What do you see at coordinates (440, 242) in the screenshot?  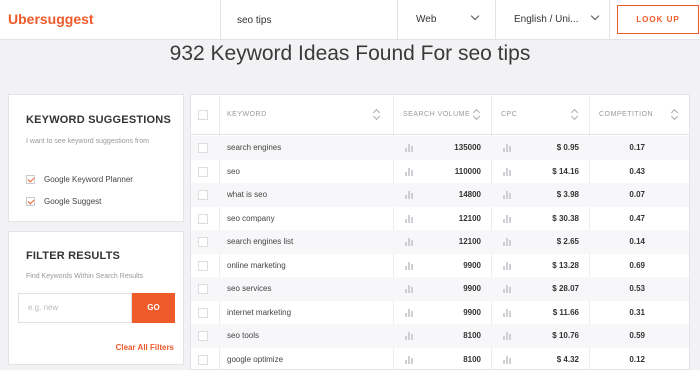 I see `table-row: search engines list 12100 $ 2.65 0.14` at bounding box center [440, 242].